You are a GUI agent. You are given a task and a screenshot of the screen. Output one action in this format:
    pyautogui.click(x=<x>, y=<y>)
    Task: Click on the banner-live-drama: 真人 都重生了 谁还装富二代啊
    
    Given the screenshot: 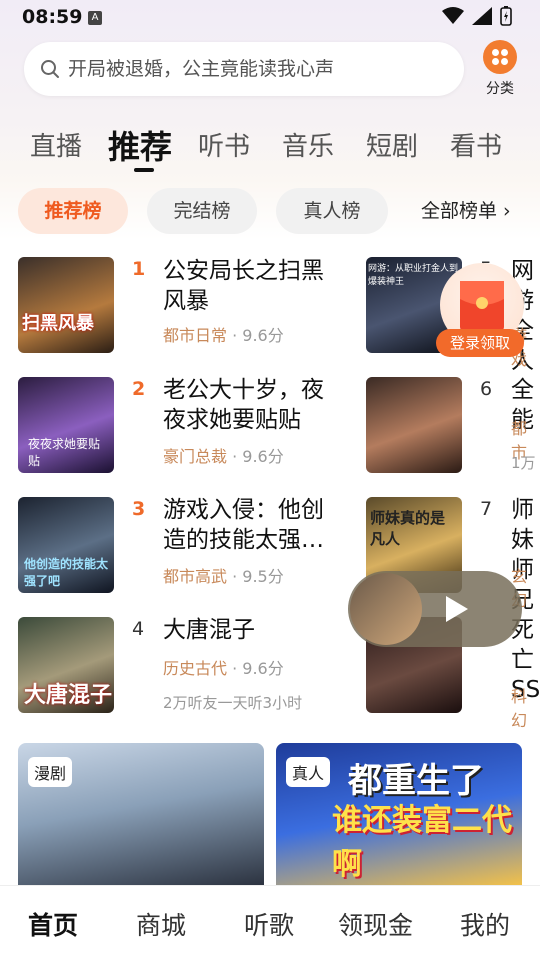 What is the action you would take?
    pyautogui.click(x=399, y=814)
    